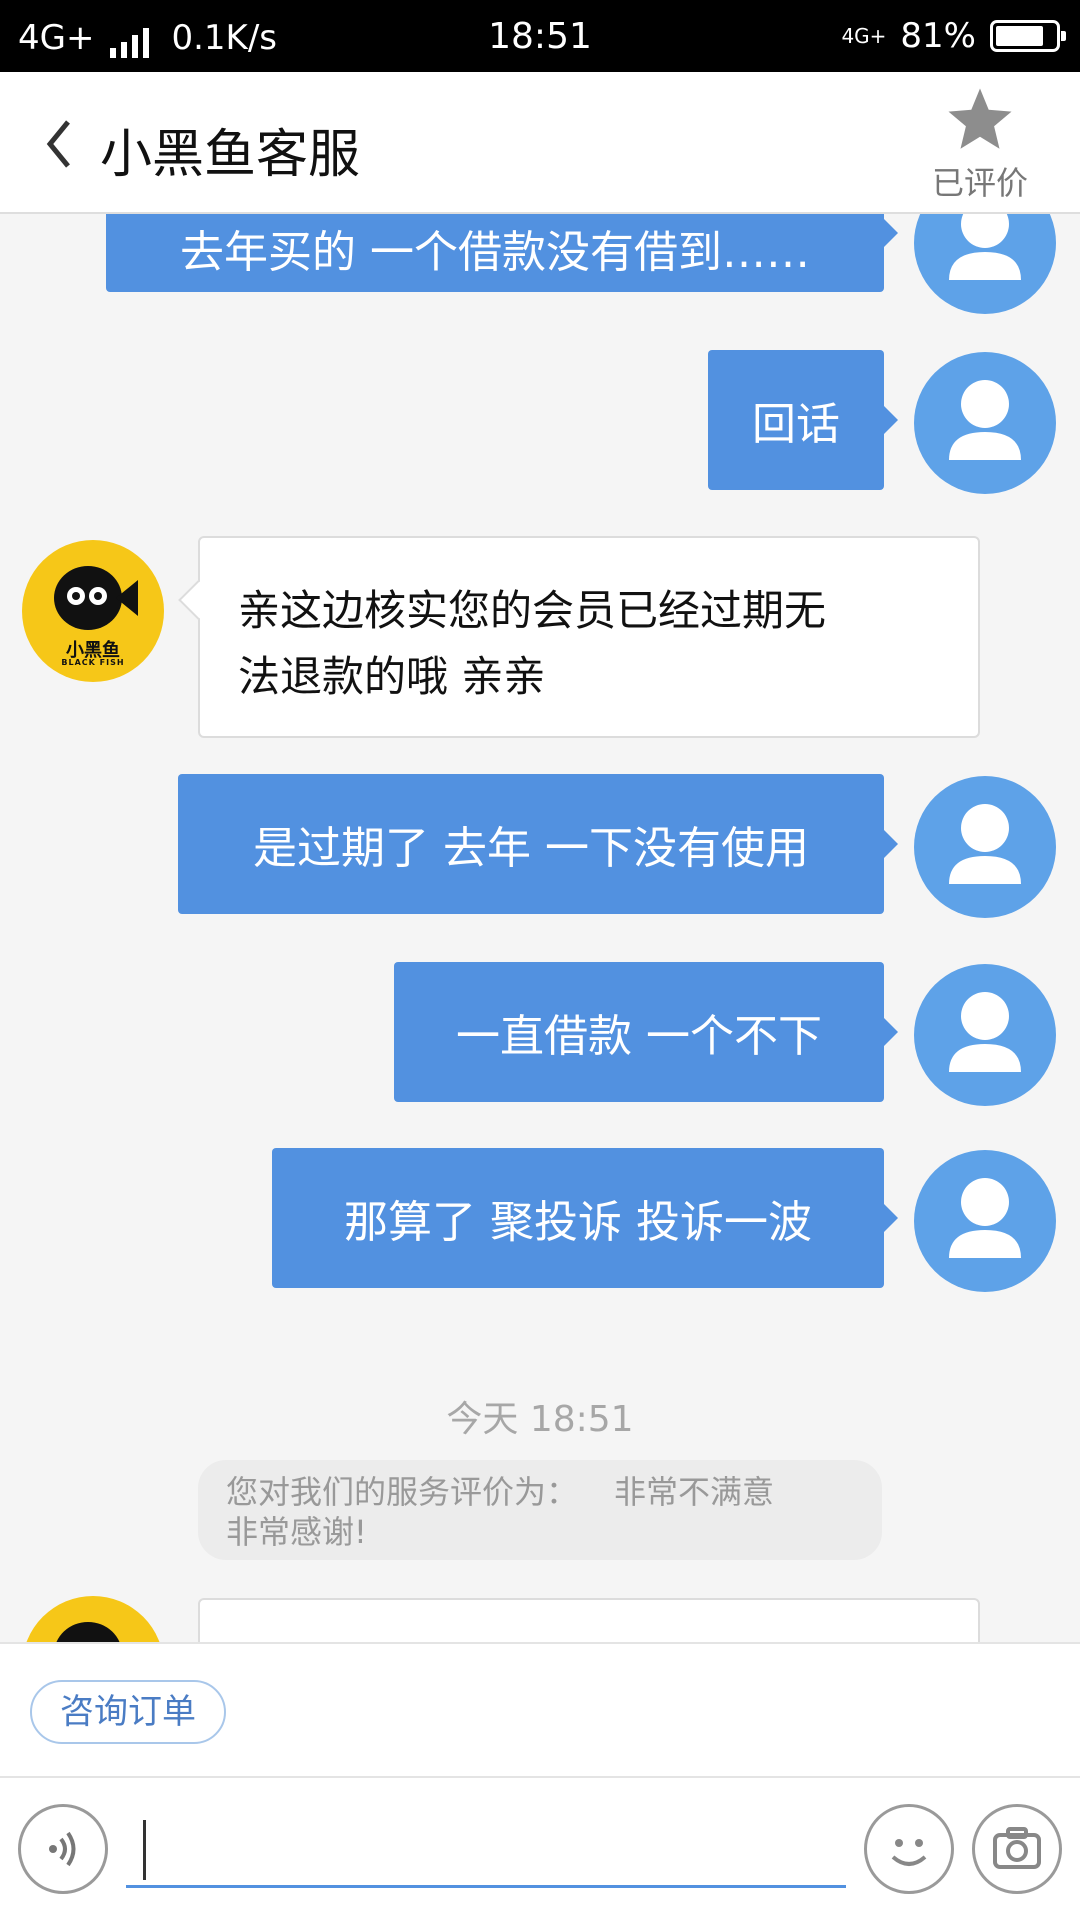 The image size is (1080, 1920). I want to click on status-bar: 4G+ 0.1K/s 18:51 4G+ 81%, so click(540, 36).